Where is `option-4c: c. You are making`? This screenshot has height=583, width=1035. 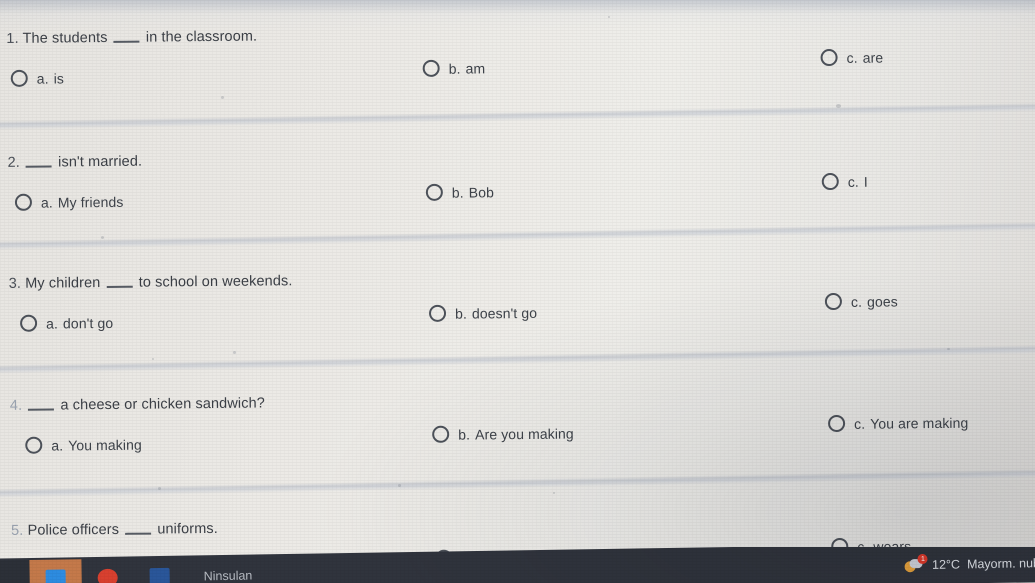 option-4c: c. You are making is located at coordinates (898, 423).